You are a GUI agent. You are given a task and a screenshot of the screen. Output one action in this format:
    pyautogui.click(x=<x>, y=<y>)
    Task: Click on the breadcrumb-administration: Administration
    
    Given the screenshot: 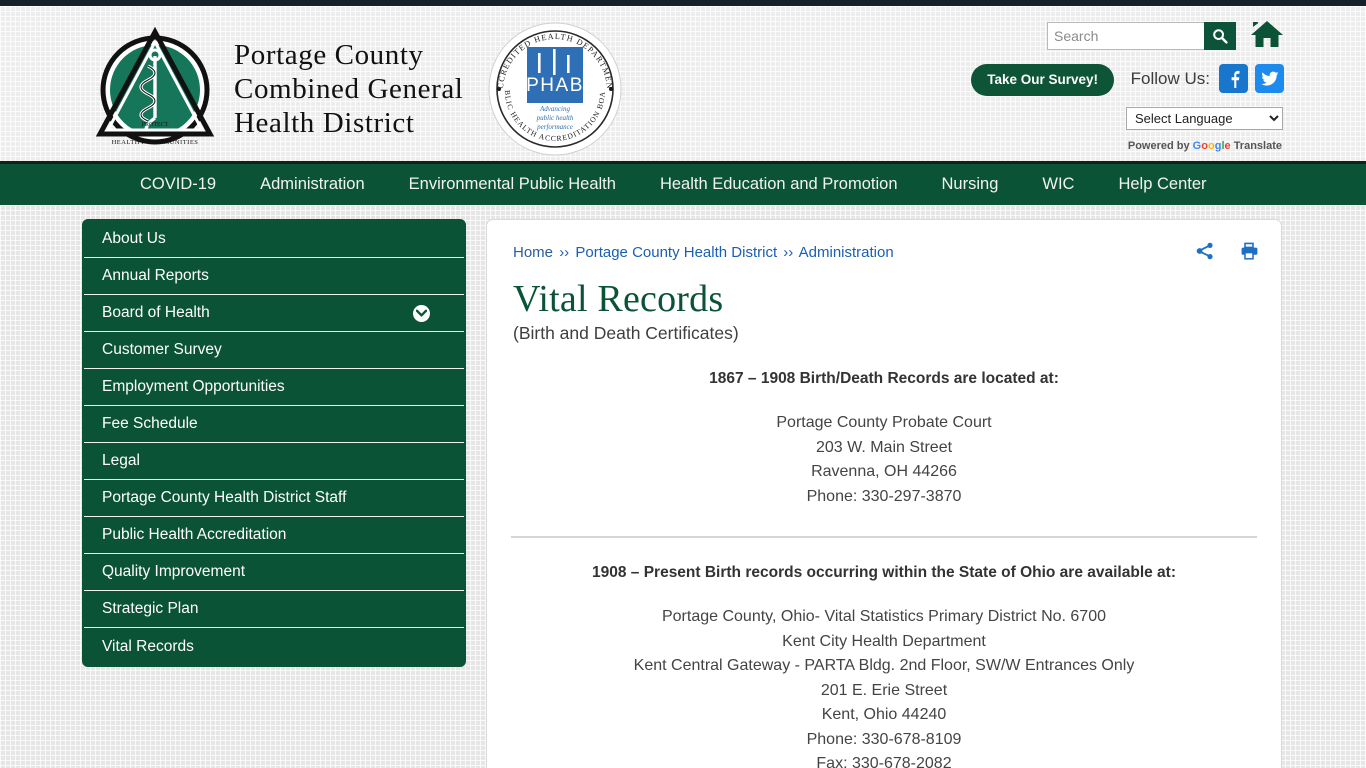 What is the action you would take?
    pyautogui.click(x=846, y=252)
    